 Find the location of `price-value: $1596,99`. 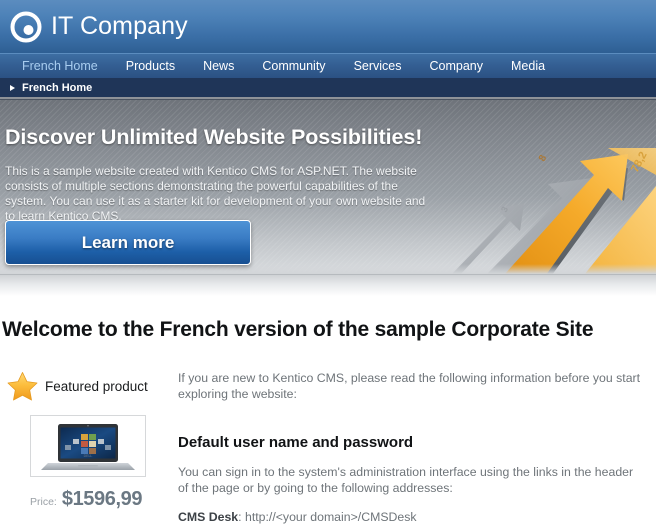

price-value: $1596,99 is located at coordinates (102, 499).